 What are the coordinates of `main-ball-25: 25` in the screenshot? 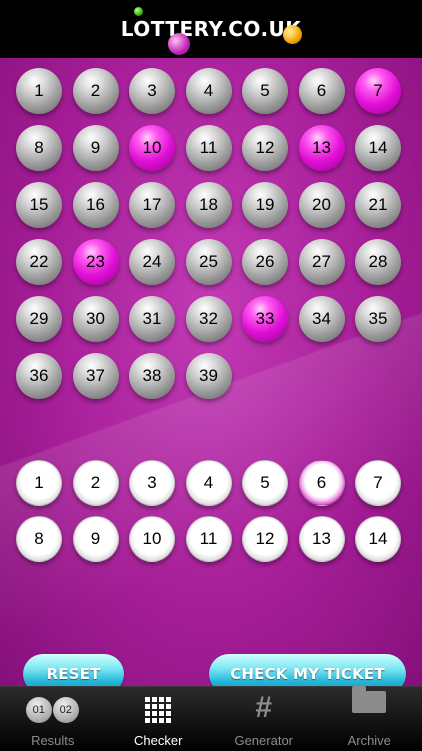 It's located at (209, 262).